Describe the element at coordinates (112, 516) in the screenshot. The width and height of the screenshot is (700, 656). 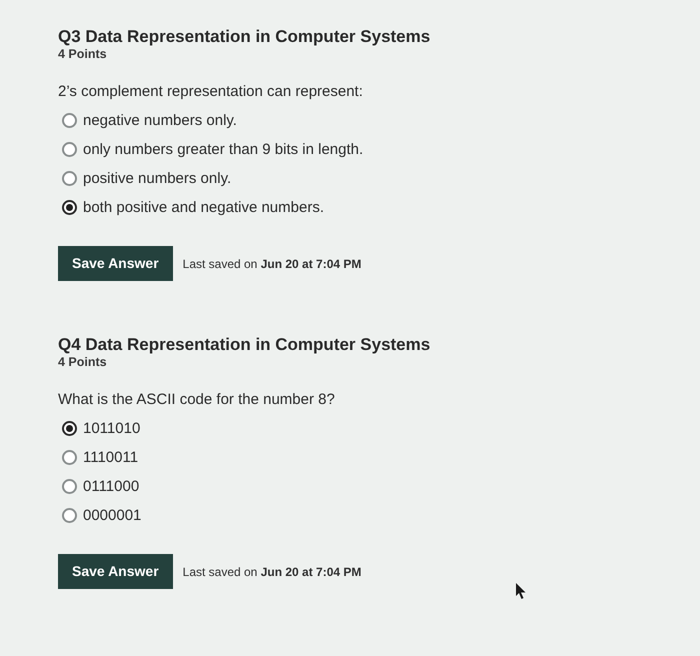
I see `option-label: 0000001` at that location.